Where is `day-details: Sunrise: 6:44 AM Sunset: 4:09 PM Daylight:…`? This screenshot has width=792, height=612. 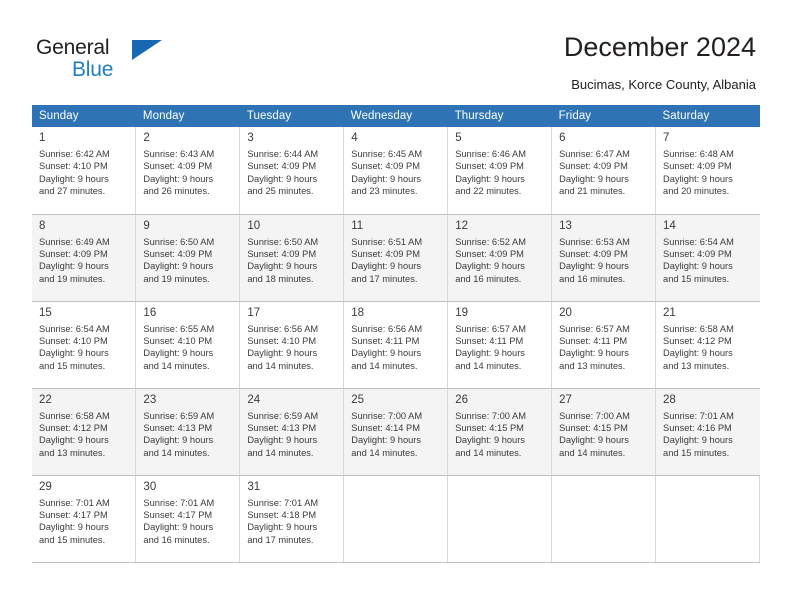 day-details: Sunrise: 6:44 AM Sunset: 4:09 PM Daylight:… is located at coordinates (292, 173).